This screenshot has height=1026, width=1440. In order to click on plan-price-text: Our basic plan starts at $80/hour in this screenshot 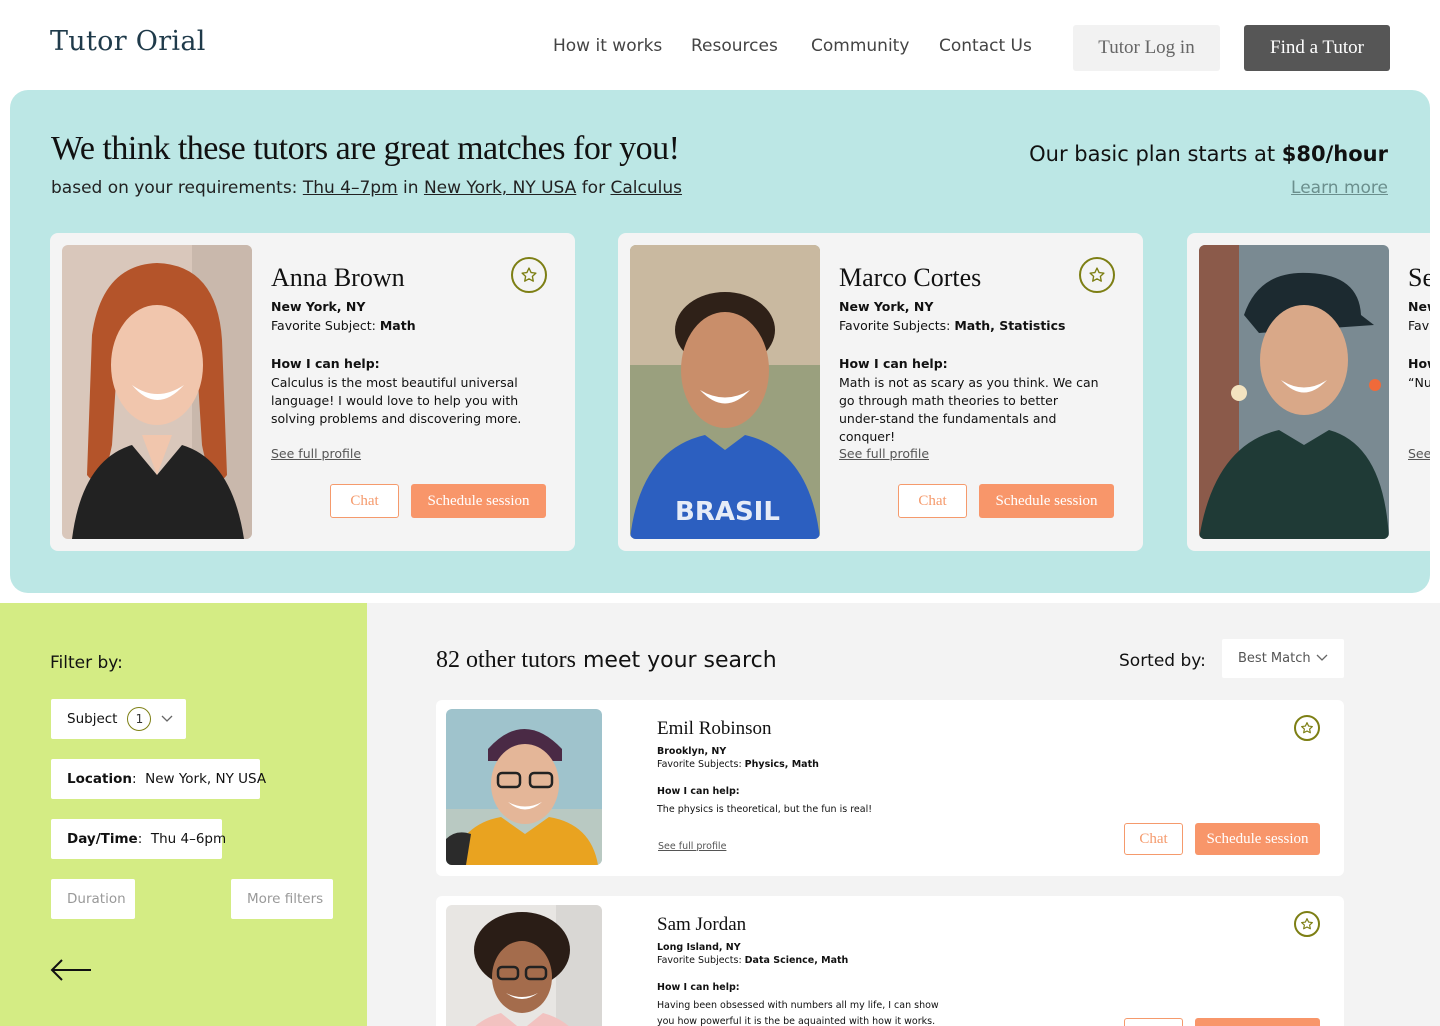, I will do `click(1208, 154)`.